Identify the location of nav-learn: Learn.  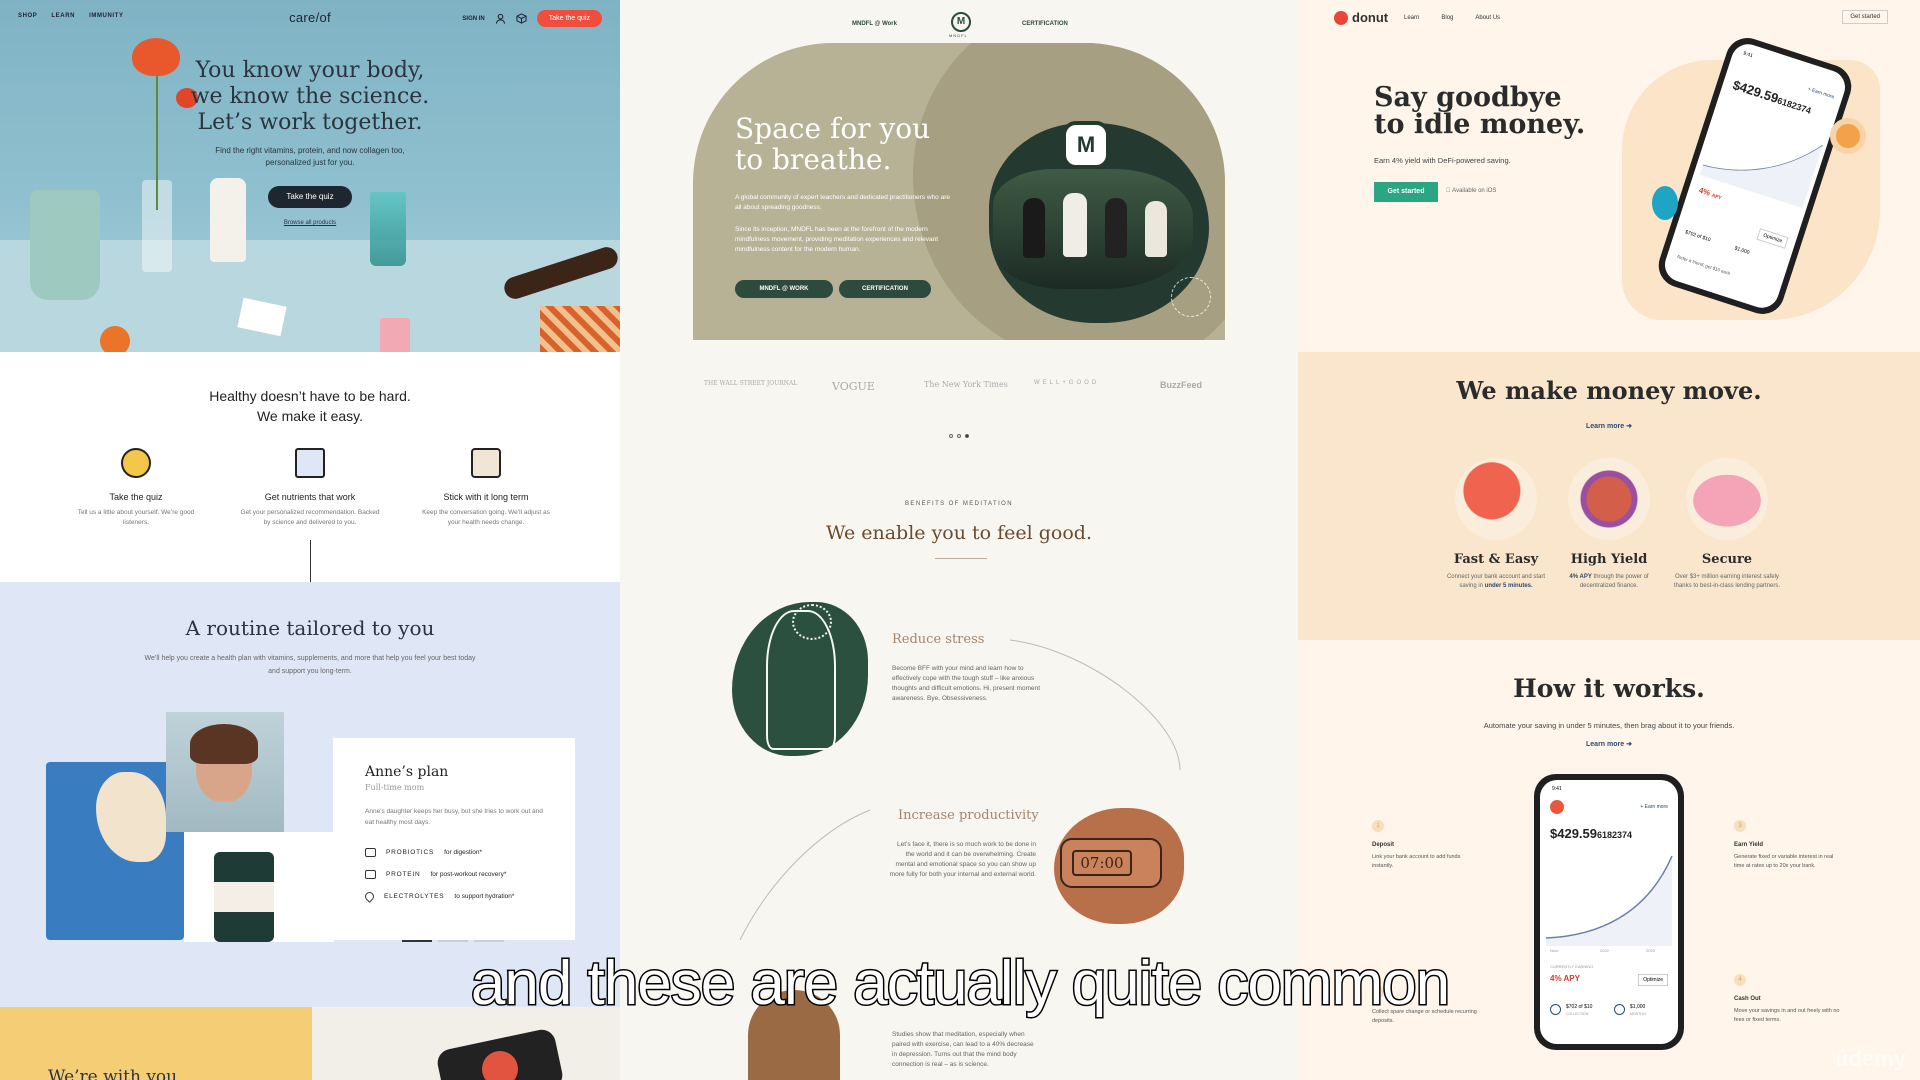
(1411, 18).